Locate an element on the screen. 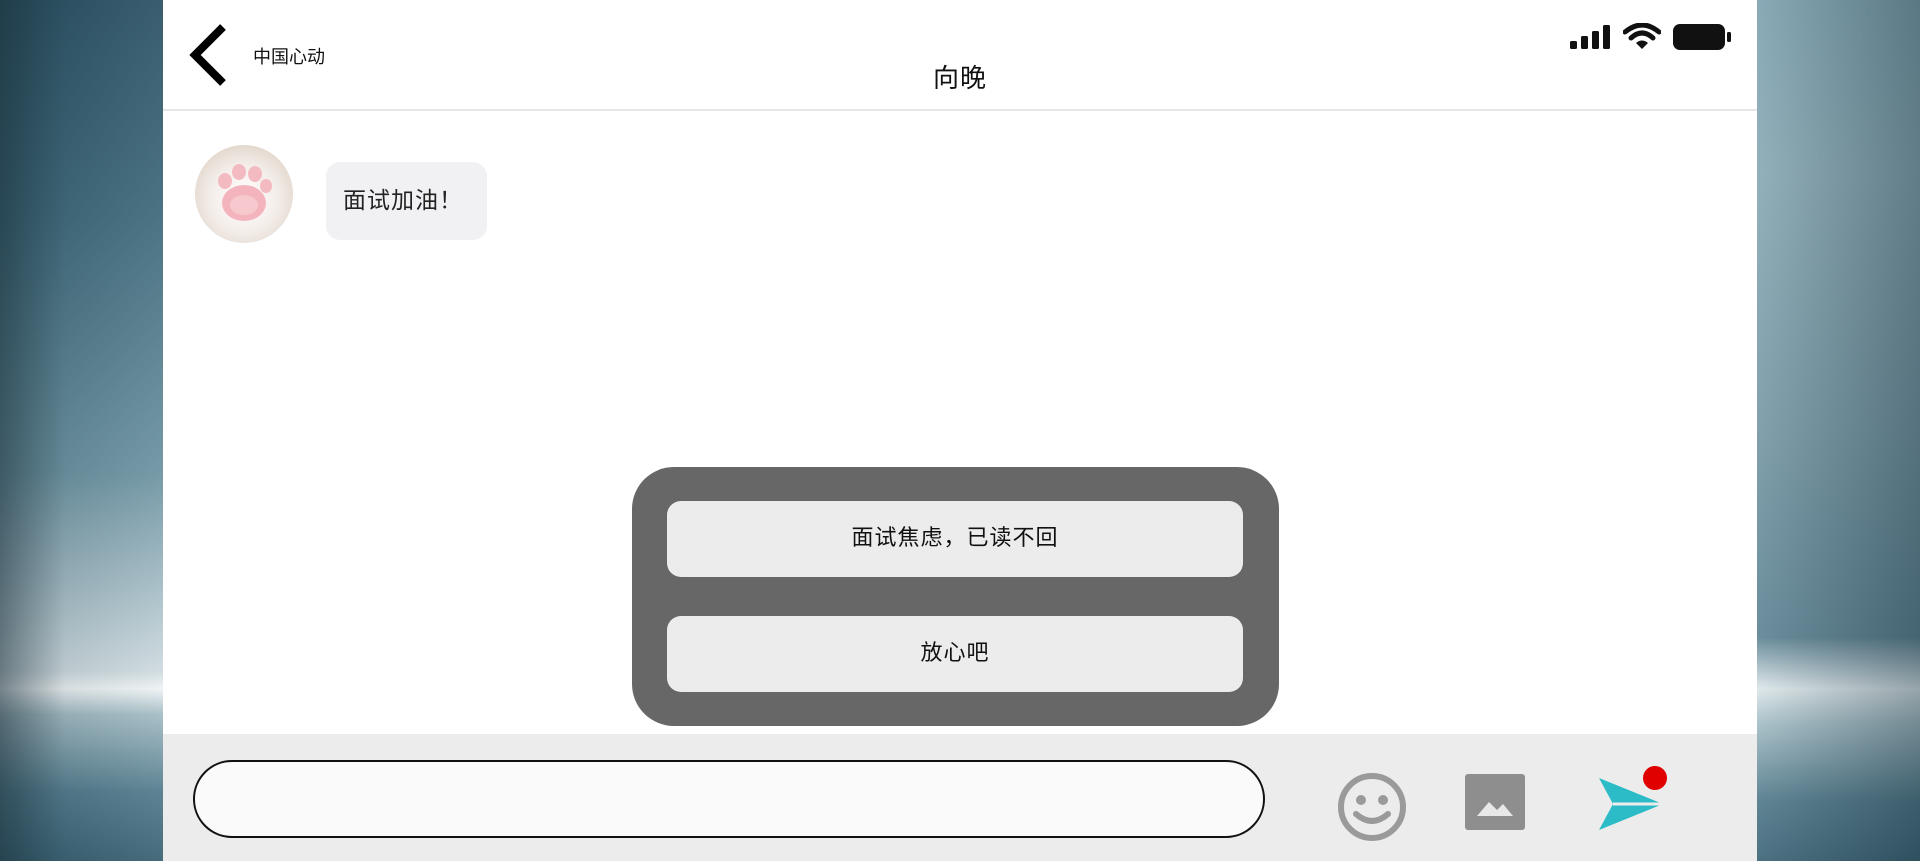 The image size is (1920, 861). status-bar is located at coordinates (1650, 37).